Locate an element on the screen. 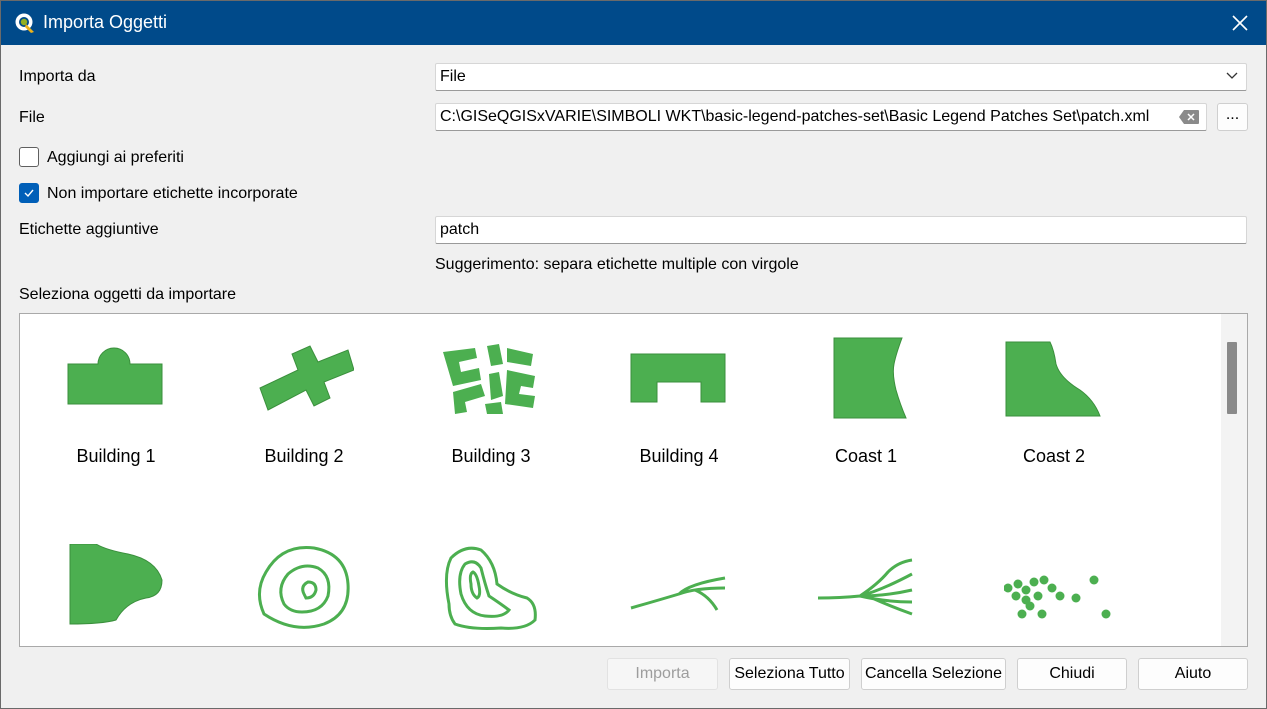 The image size is (1267, 709). list-scrollbar is located at coordinates (1234, 480).